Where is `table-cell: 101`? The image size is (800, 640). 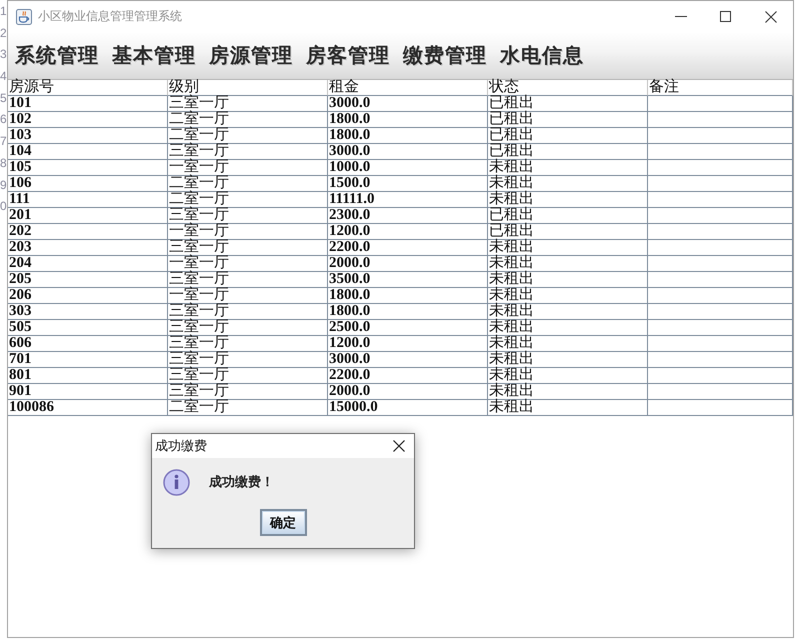
table-cell: 101 is located at coordinates (88, 104).